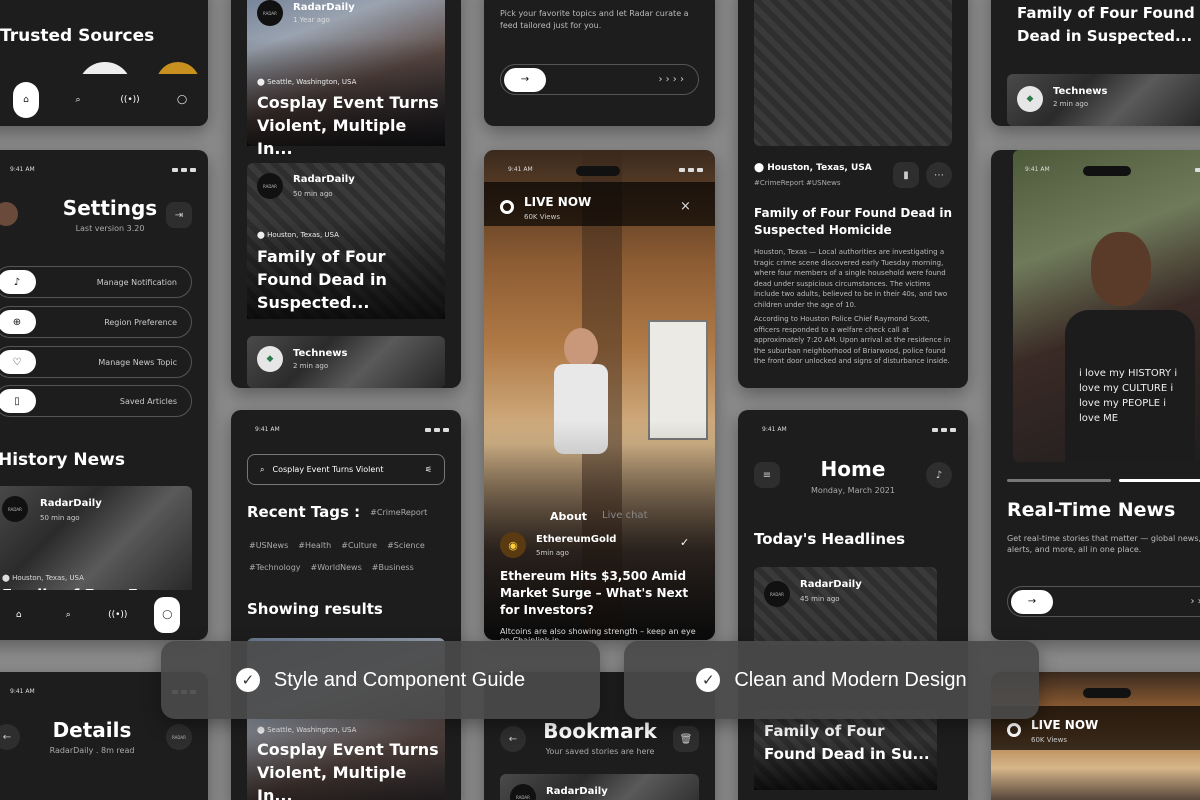  What do you see at coordinates (406, 545) in the screenshot?
I see `tag-chip: #Science` at bounding box center [406, 545].